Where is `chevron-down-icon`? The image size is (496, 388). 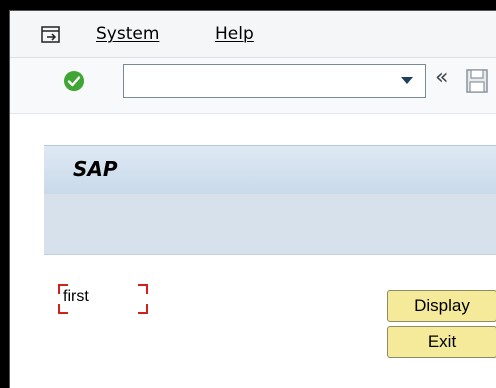
chevron-down-icon is located at coordinates (407, 80).